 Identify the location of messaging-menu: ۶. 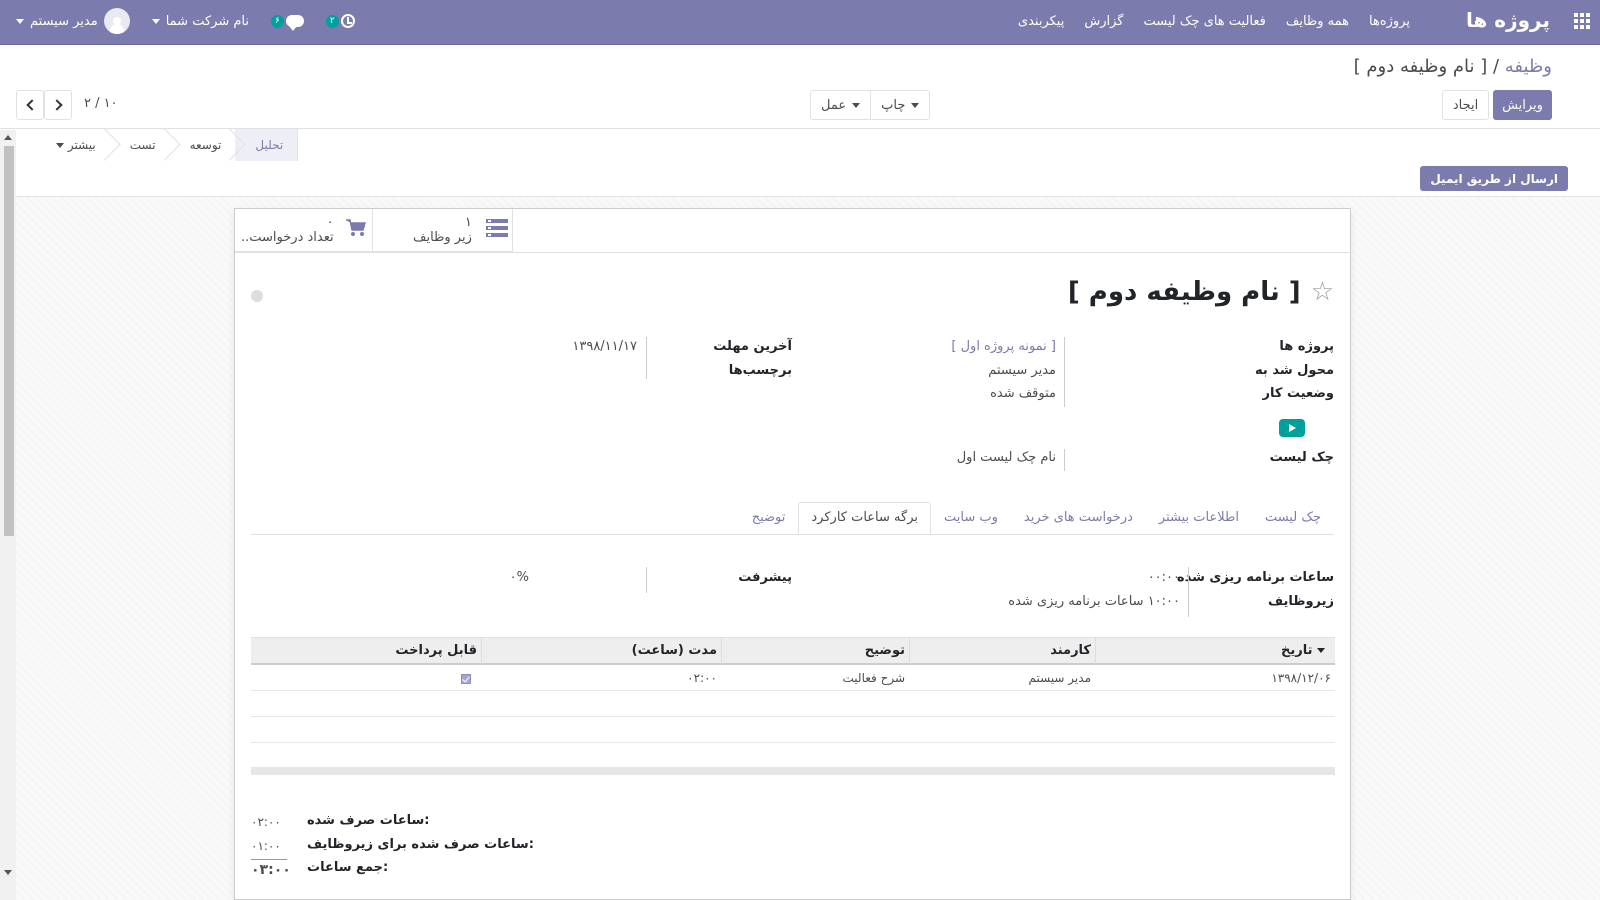
(287, 22).